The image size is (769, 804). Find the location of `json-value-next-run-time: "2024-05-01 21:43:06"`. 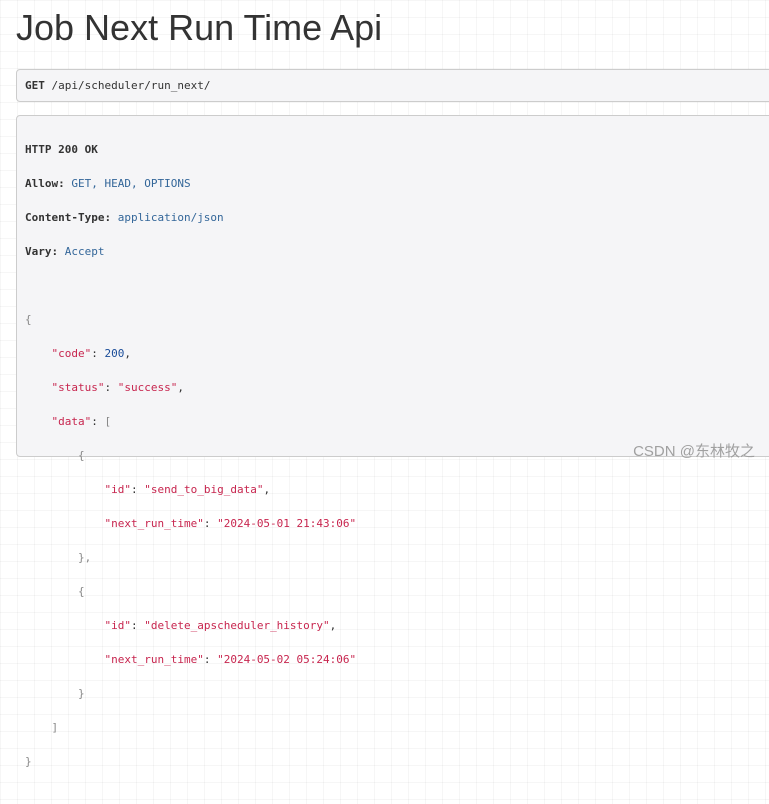

json-value-next-run-time: "2024-05-01 21:43:06" is located at coordinates (287, 523).